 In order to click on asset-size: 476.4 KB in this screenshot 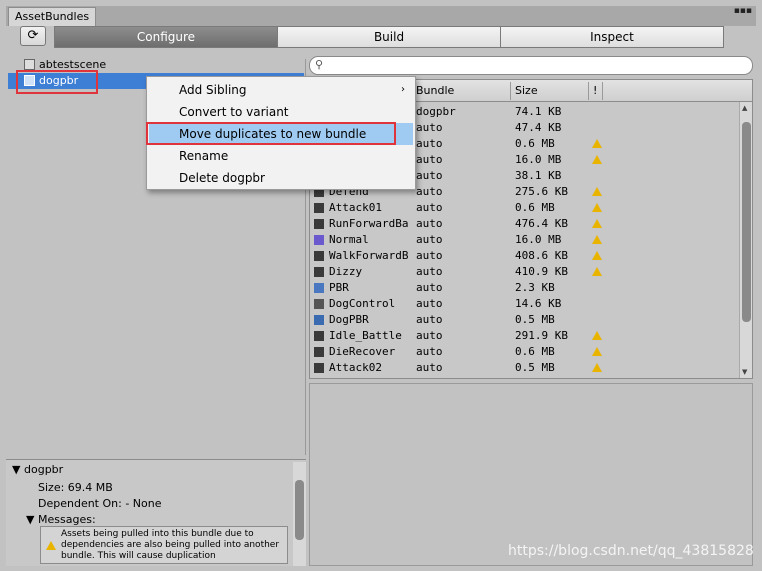, I will do `click(541, 223)`.